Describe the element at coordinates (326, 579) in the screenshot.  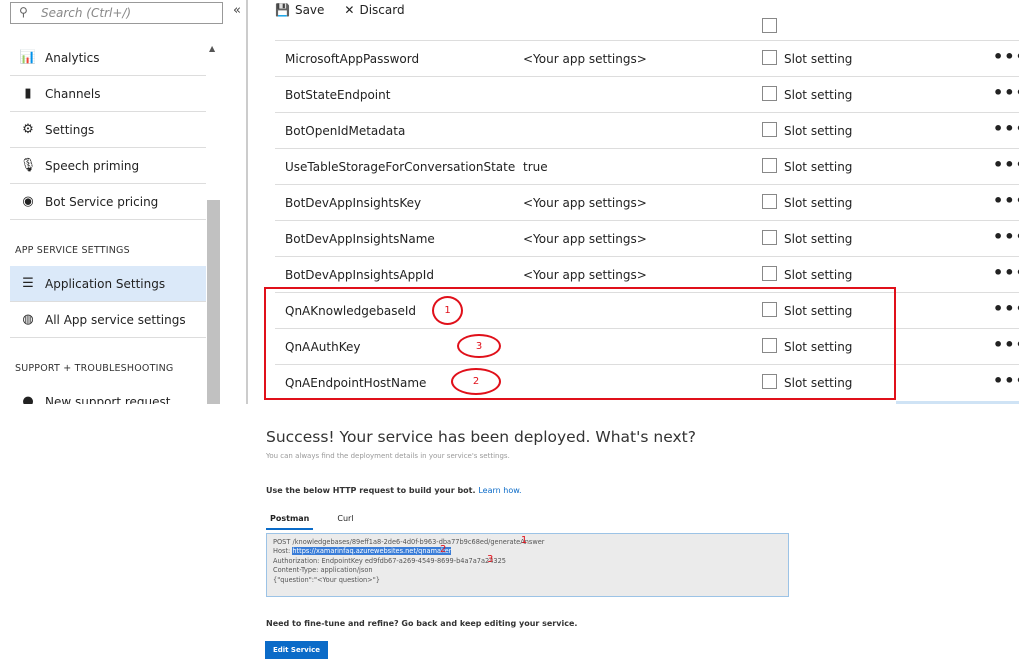
I see `code-line-body: {"question":"<Your question>"}` at that location.